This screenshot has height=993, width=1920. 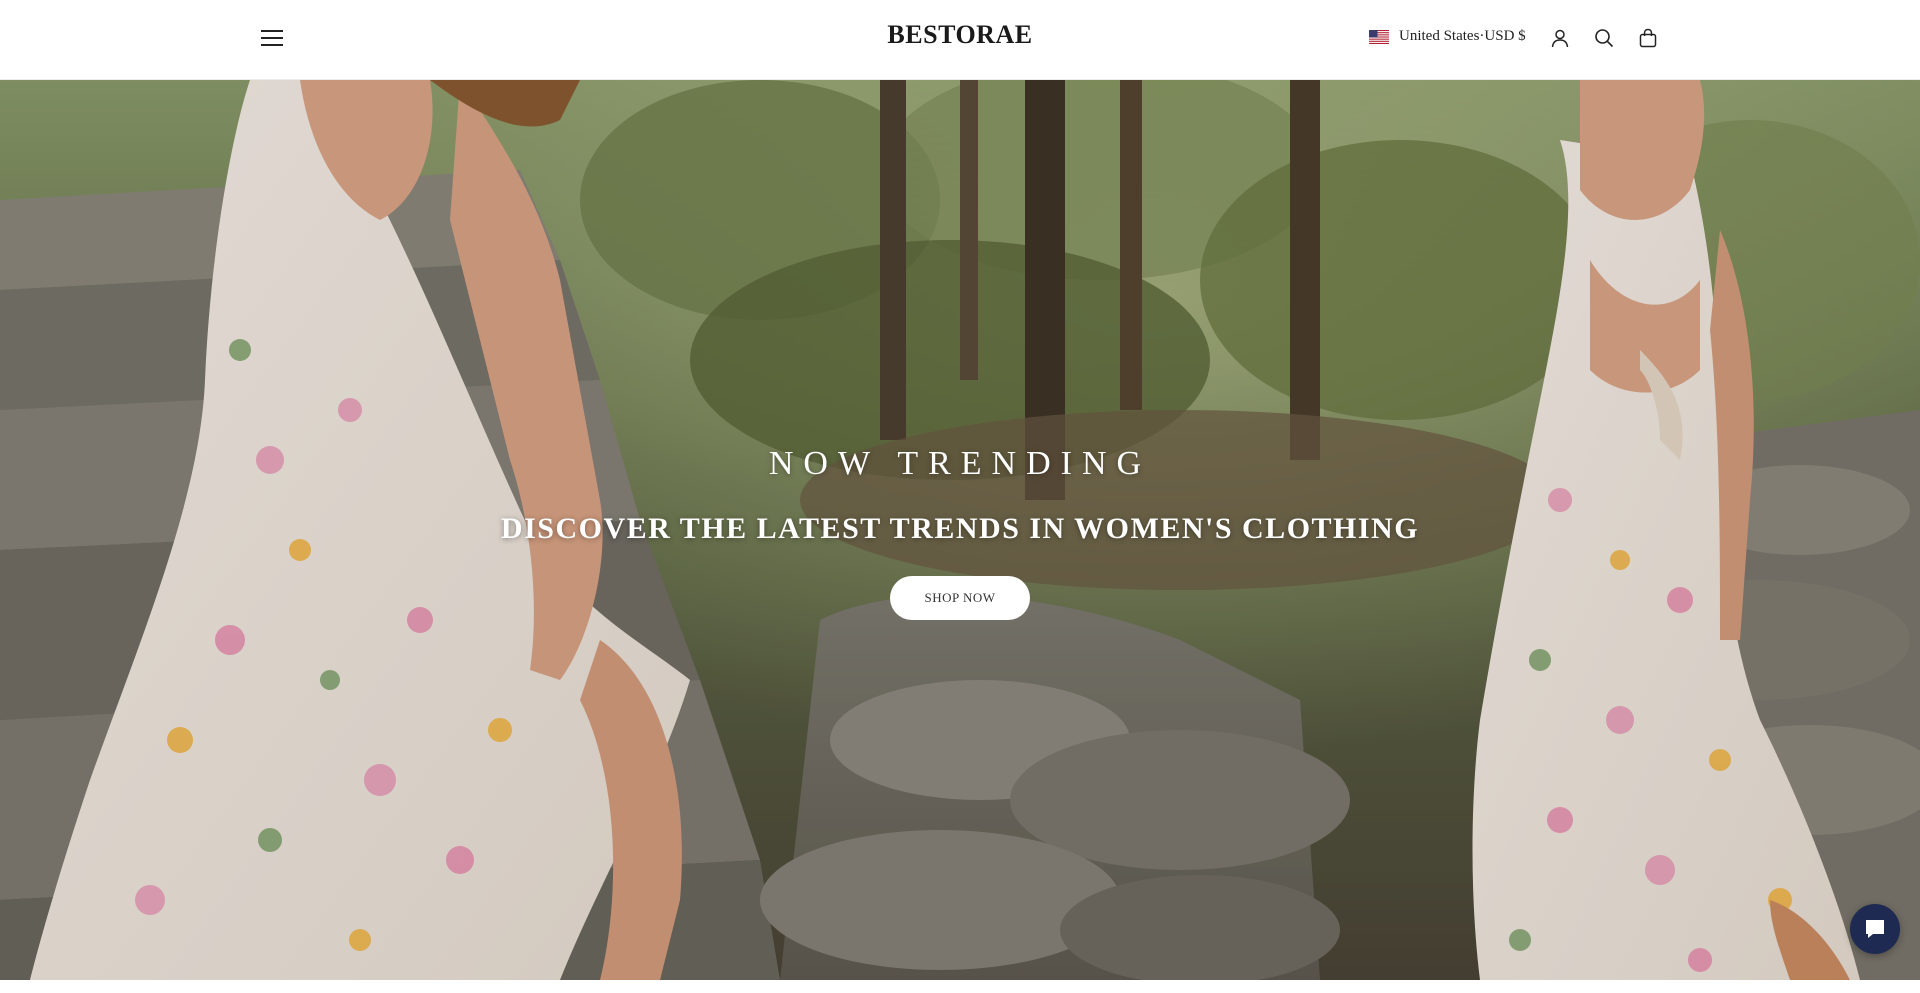 I want to click on account-icon, so click(x=1560, y=38).